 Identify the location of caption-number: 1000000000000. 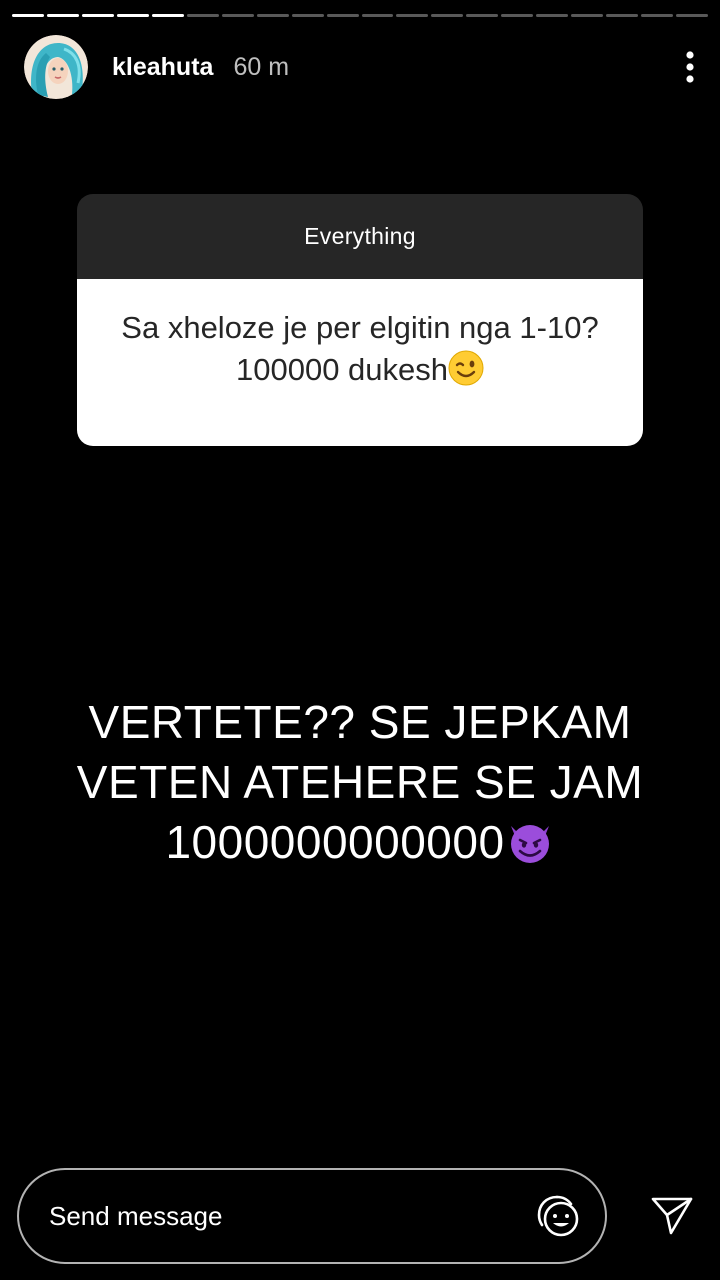
(335, 842).